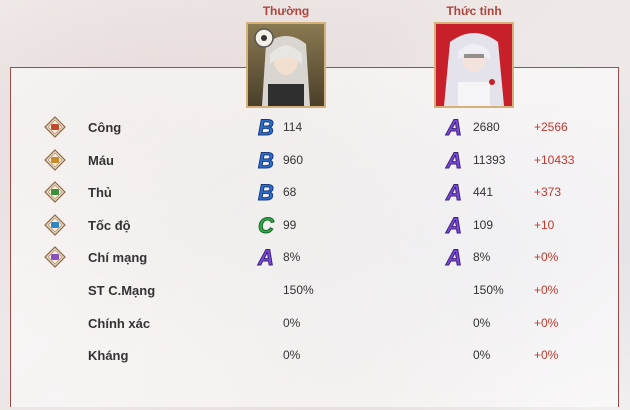 This screenshot has height=410, width=630. Describe the element at coordinates (286, 65) in the screenshot. I see `portrait-normal` at that location.